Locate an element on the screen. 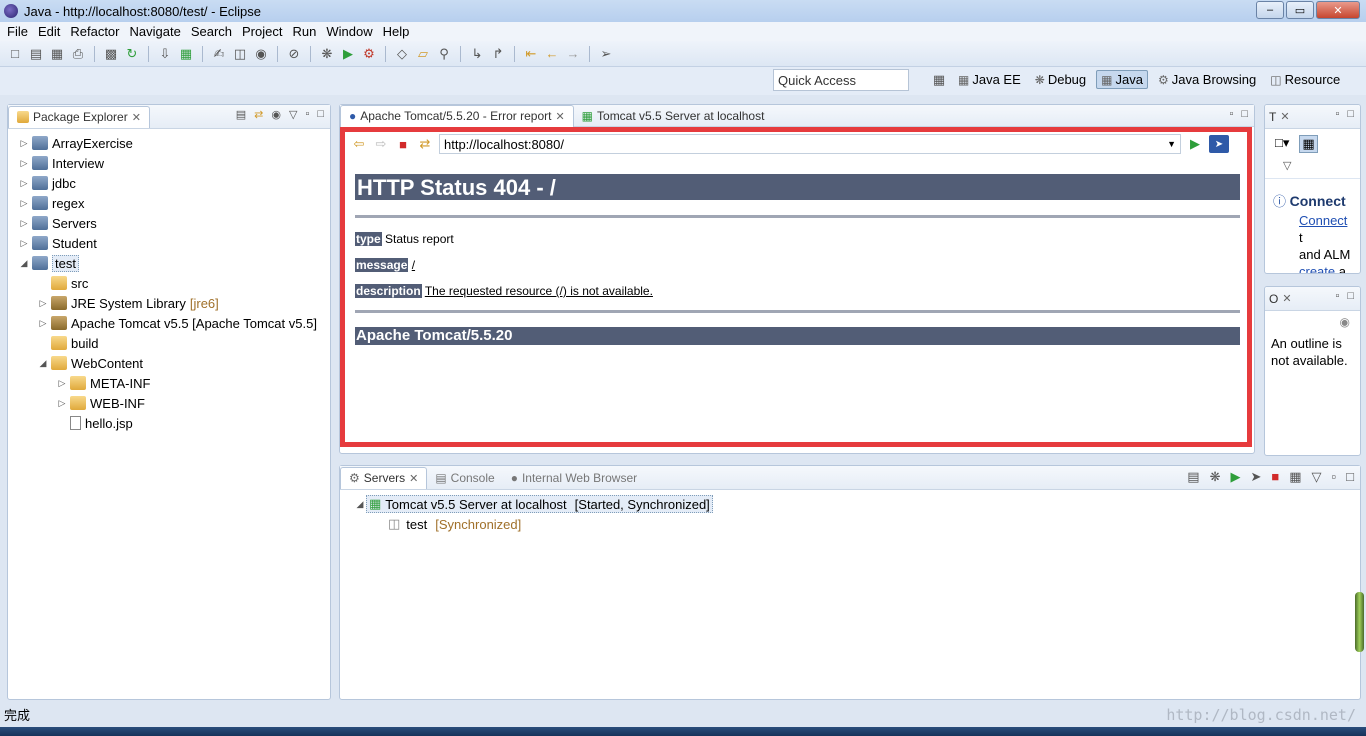 The height and width of the screenshot is (736, 1366). open-folder-icon: ▱ is located at coordinates (423, 54).